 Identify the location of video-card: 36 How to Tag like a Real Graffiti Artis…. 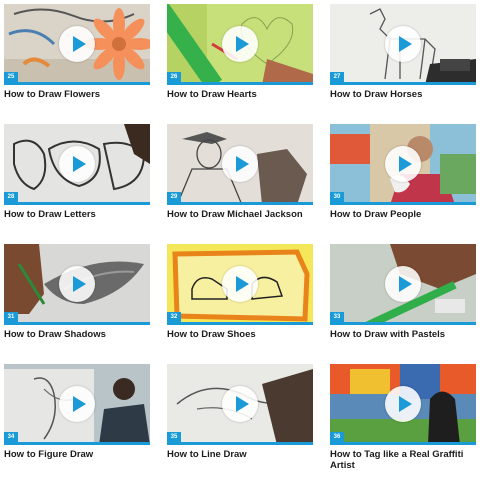
(403, 424).